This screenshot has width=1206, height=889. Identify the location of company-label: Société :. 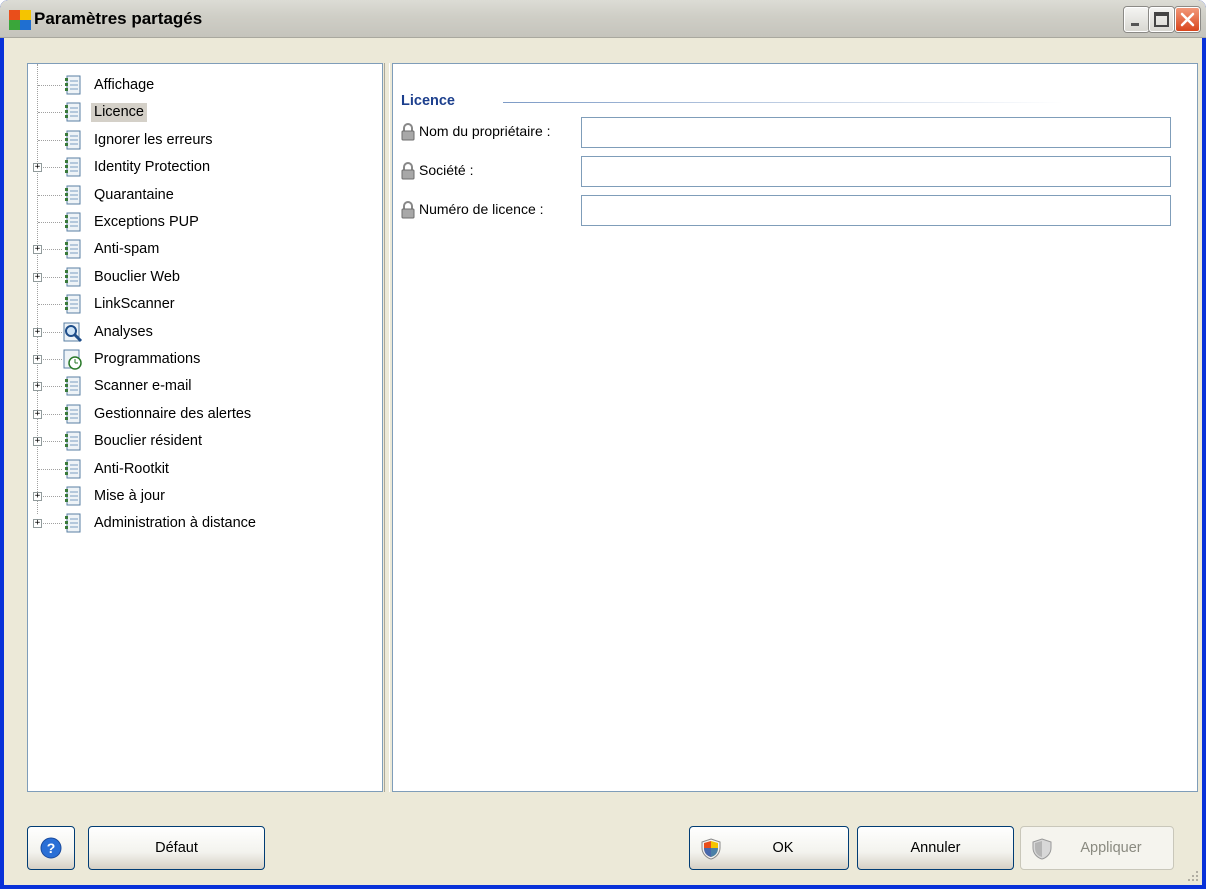
(446, 170).